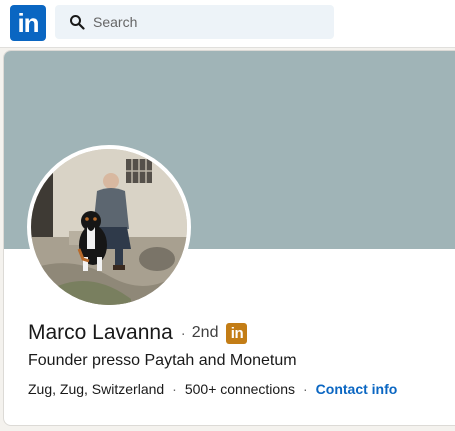 The width and height of the screenshot is (455, 431). Describe the element at coordinates (205, 332) in the screenshot. I see `connection-degree: 2nd` at that location.